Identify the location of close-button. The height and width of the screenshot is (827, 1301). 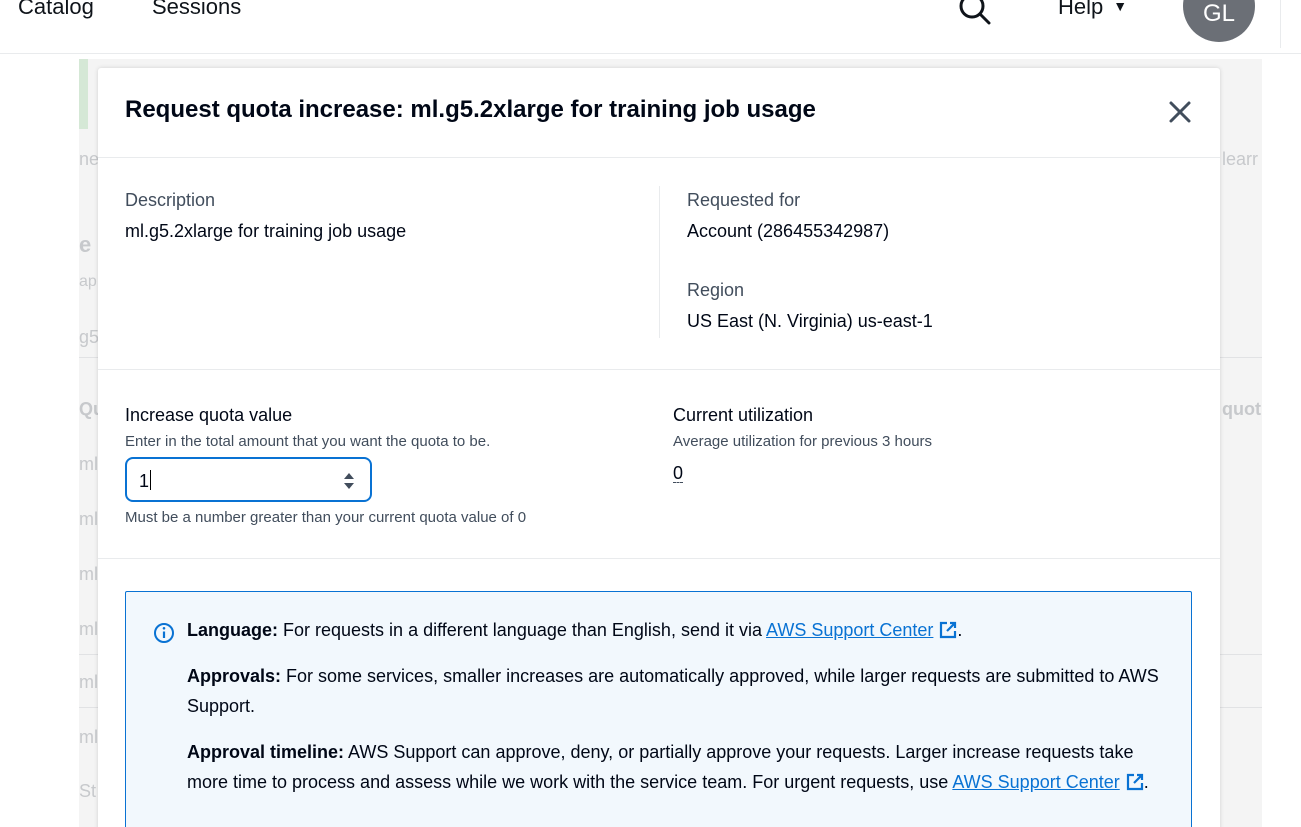
(1180, 112).